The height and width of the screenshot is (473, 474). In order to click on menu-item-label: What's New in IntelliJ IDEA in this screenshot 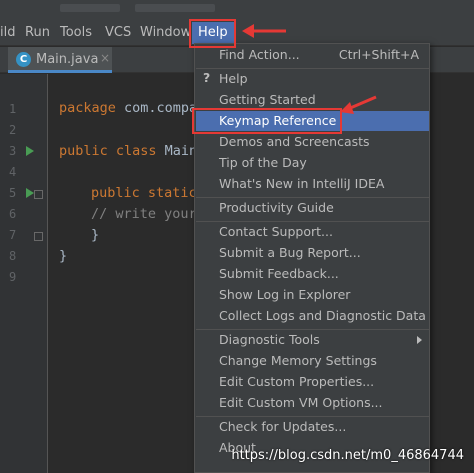, I will do `click(302, 183)`.